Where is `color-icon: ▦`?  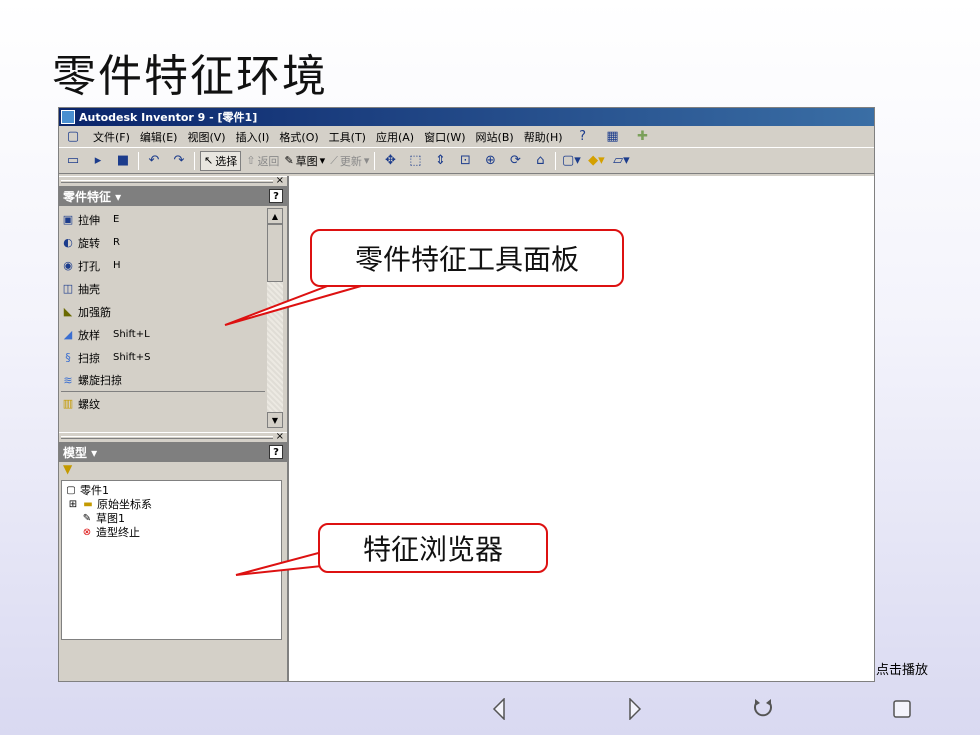 color-icon: ▦ is located at coordinates (613, 137).